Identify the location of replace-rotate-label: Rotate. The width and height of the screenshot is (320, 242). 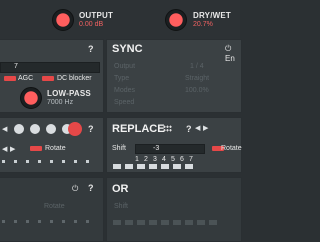
(231, 148).